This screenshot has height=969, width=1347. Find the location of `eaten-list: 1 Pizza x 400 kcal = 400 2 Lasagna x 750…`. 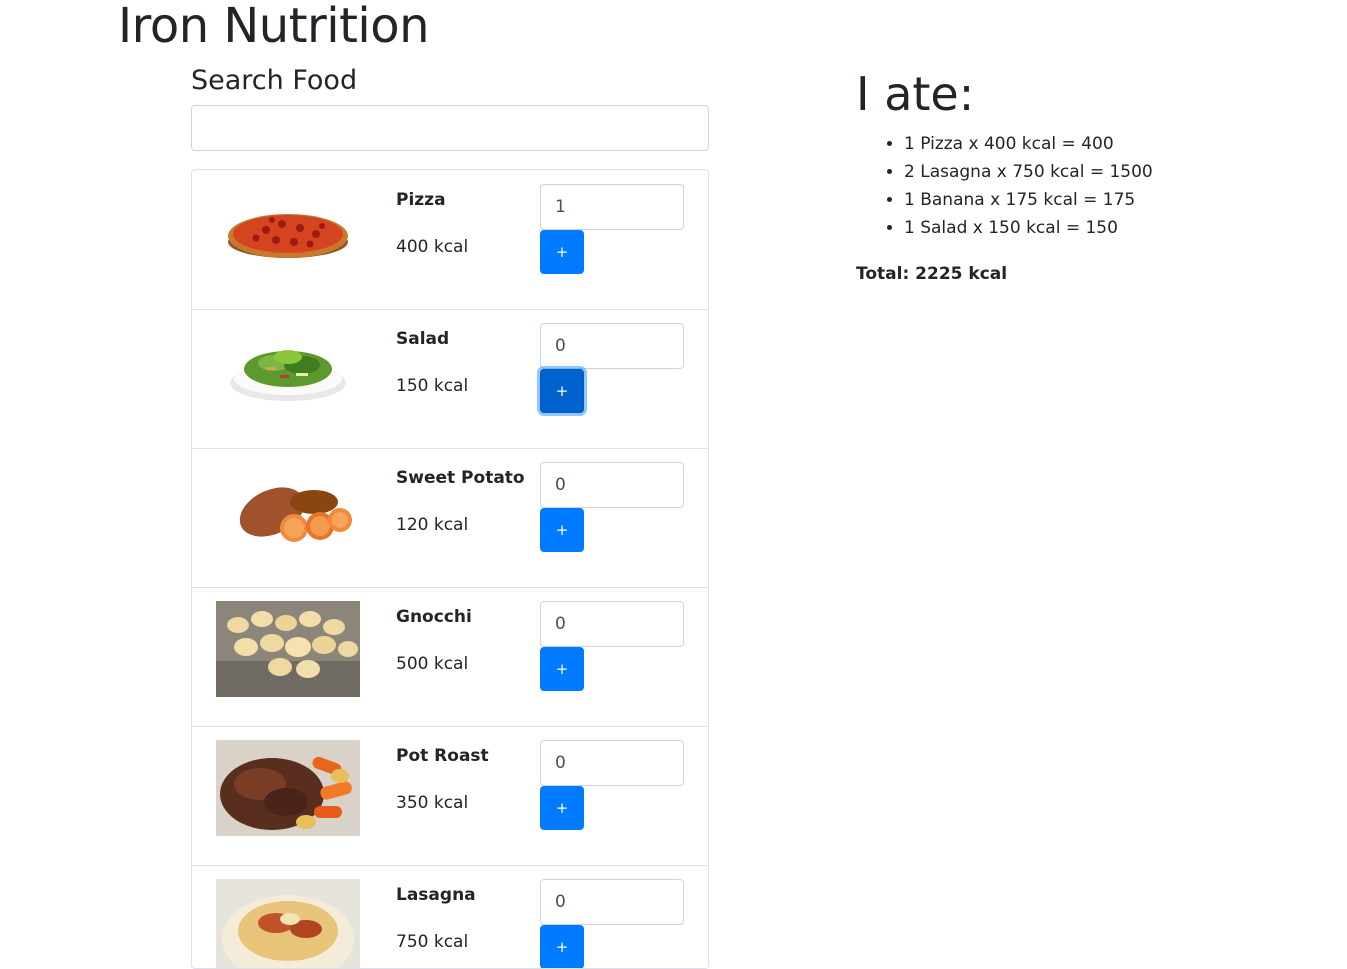

eaten-list: 1 Pizza x 400 kcal = 400 2 Lasagna x 750… is located at coordinates (1004, 186).